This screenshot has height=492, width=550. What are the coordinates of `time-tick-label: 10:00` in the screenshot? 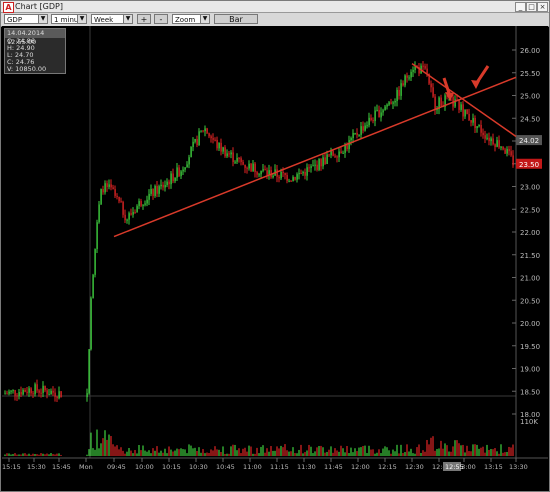 It's located at (144, 467).